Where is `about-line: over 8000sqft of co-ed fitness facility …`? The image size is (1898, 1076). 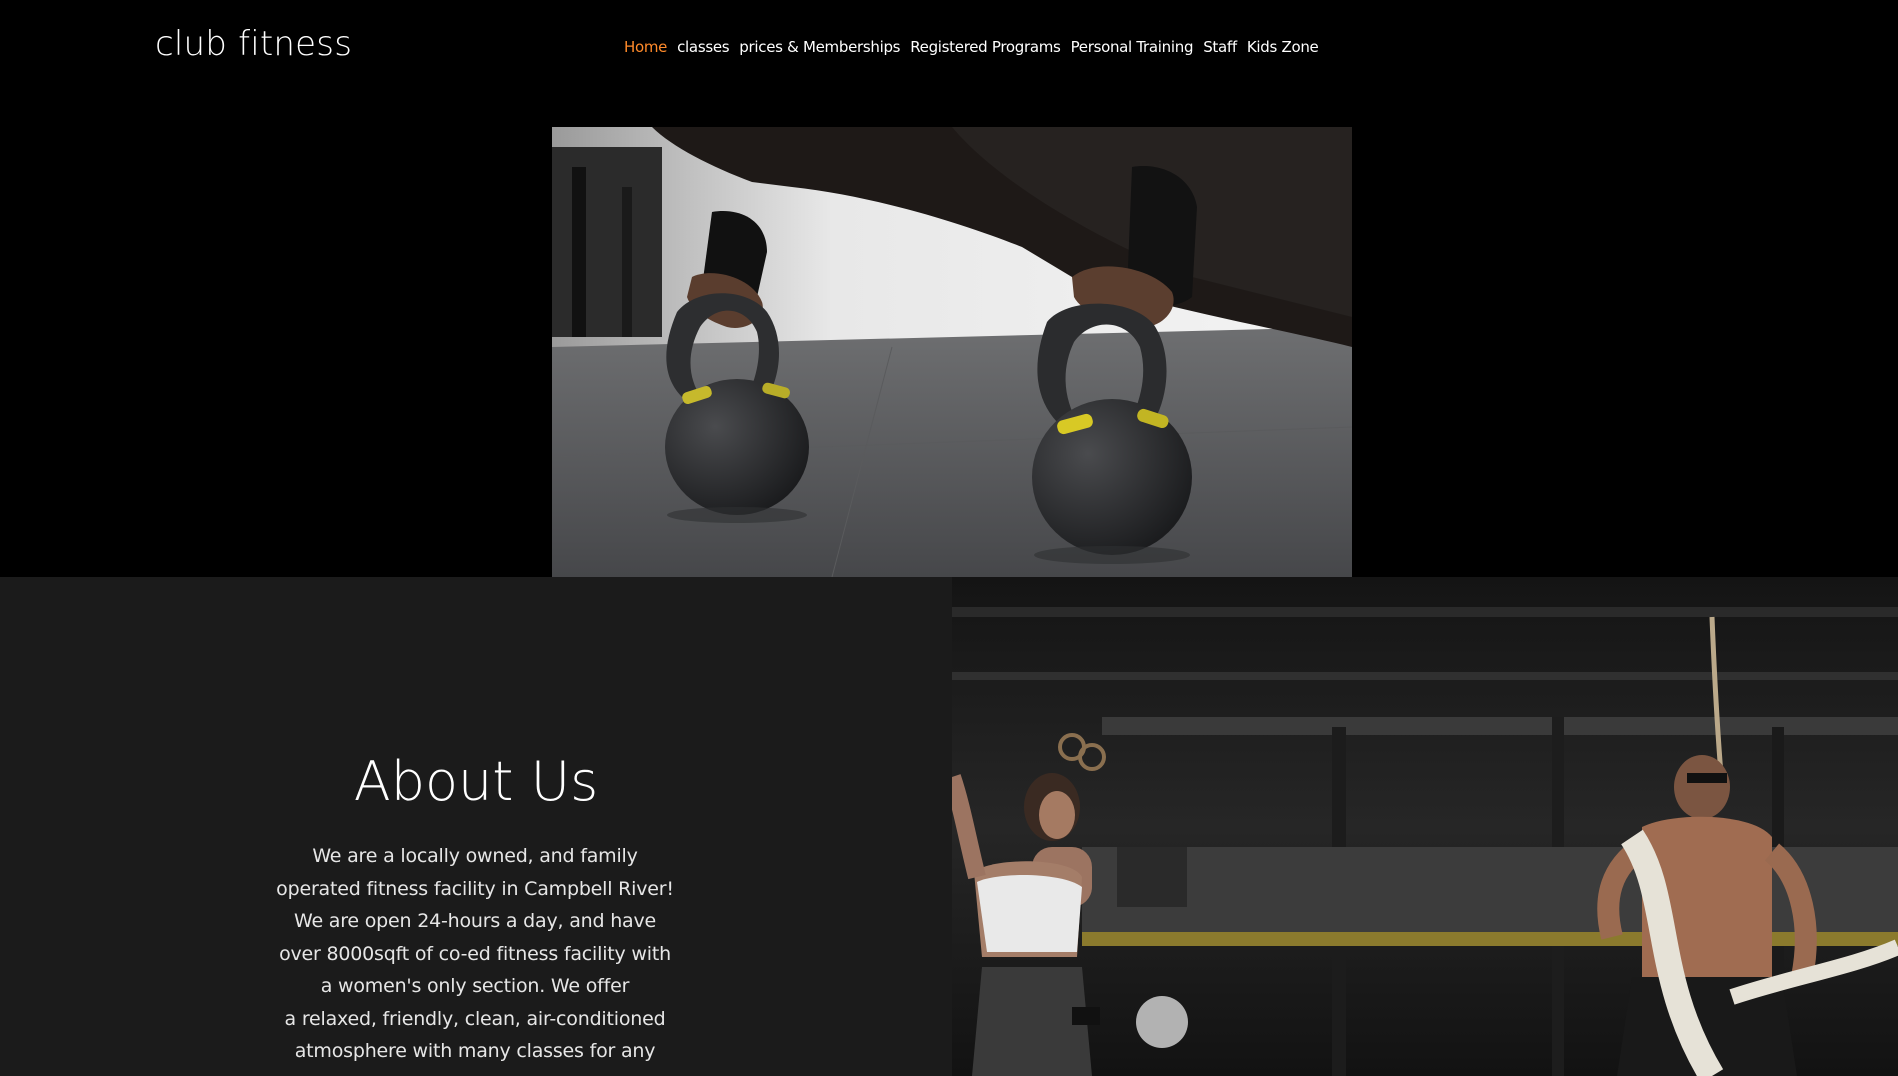
about-line: over 8000sqft of co-ed fitness facility … is located at coordinates (475, 953).